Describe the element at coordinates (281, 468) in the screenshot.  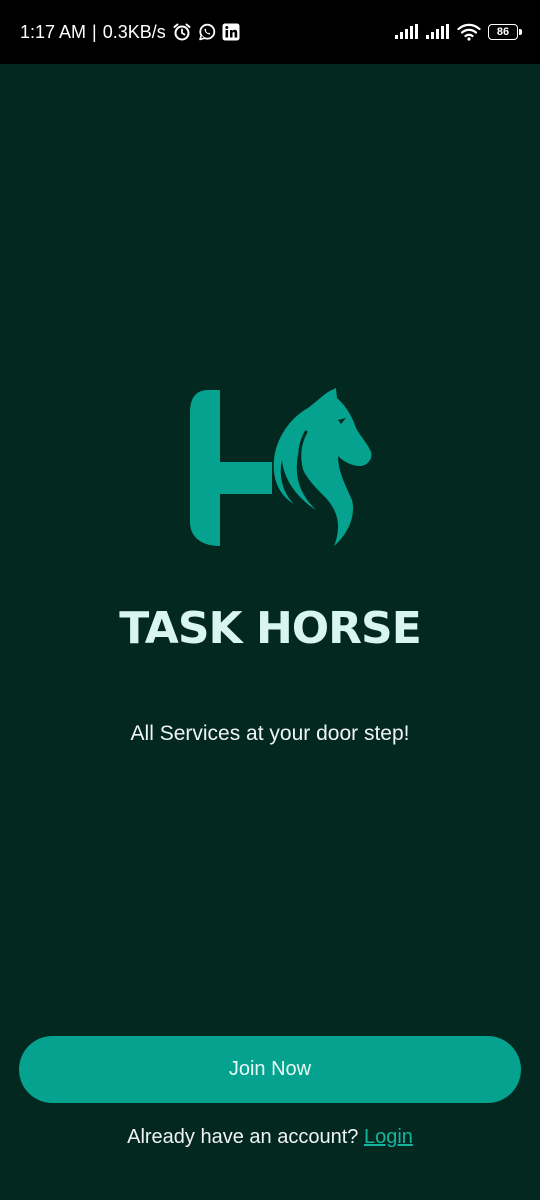
I see `horse-logo-icon` at that location.